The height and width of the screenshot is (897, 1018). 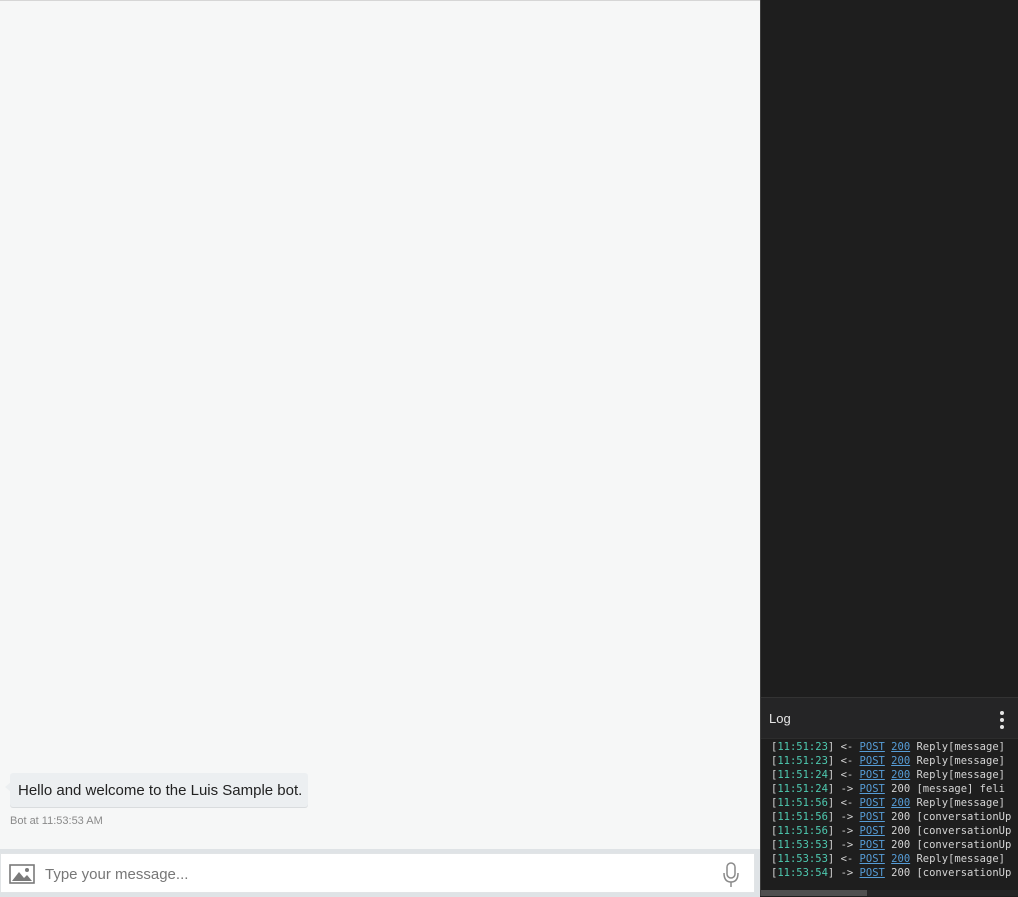 What do you see at coordinates (780, 718) in the screenshot?
I see `log-title: Log` at bounding box center [780, 718].